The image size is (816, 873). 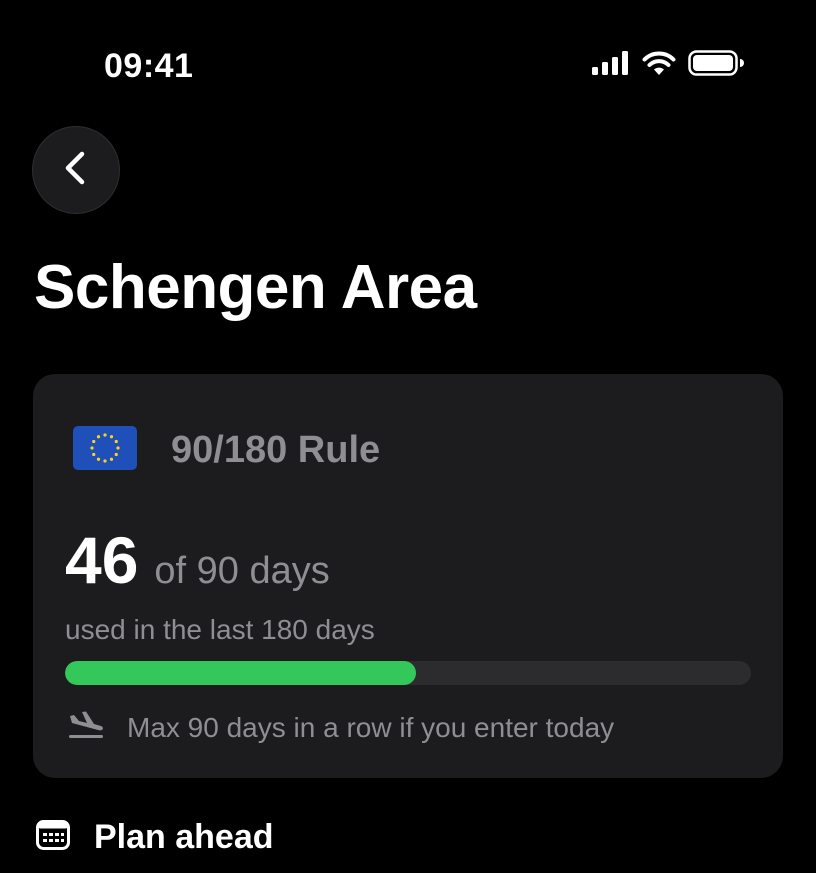 What do you see at coordinates (102, 560) in the screenshot?
I see `days-used-count: 46` at bounding box center [102, 560].